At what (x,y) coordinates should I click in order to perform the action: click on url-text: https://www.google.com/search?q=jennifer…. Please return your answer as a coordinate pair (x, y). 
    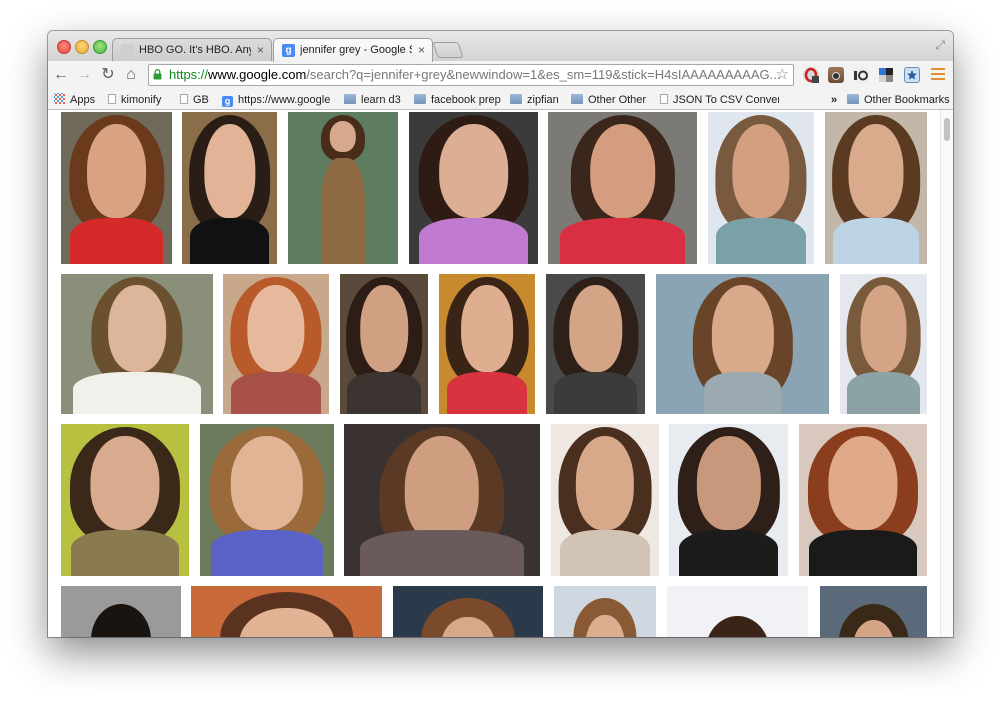
    Looking at the image, I should click on (474, 75).